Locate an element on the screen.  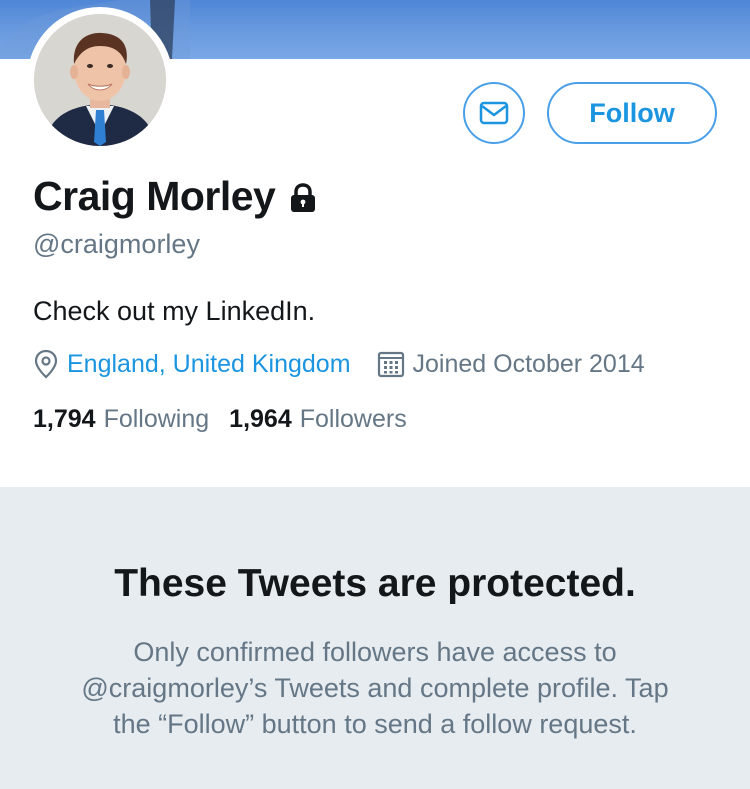
plane-icon is located at coordinates (360, 2).